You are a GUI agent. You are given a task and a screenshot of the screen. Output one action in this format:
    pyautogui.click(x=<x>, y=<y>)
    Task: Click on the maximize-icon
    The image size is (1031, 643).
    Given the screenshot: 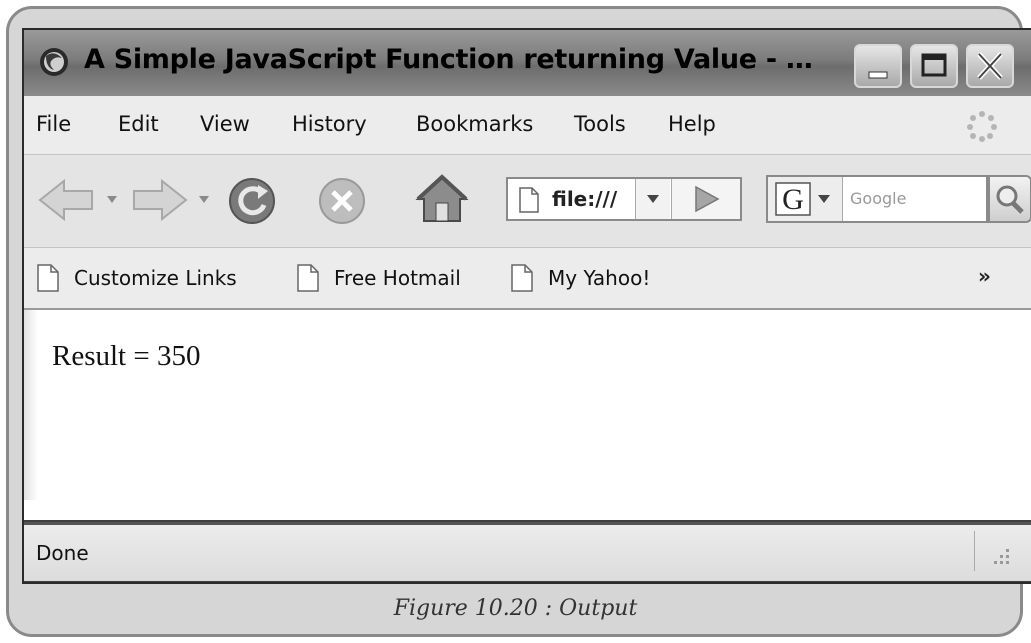 What is the action you would take?
    pyautogui.click(x=934, y=65)
    